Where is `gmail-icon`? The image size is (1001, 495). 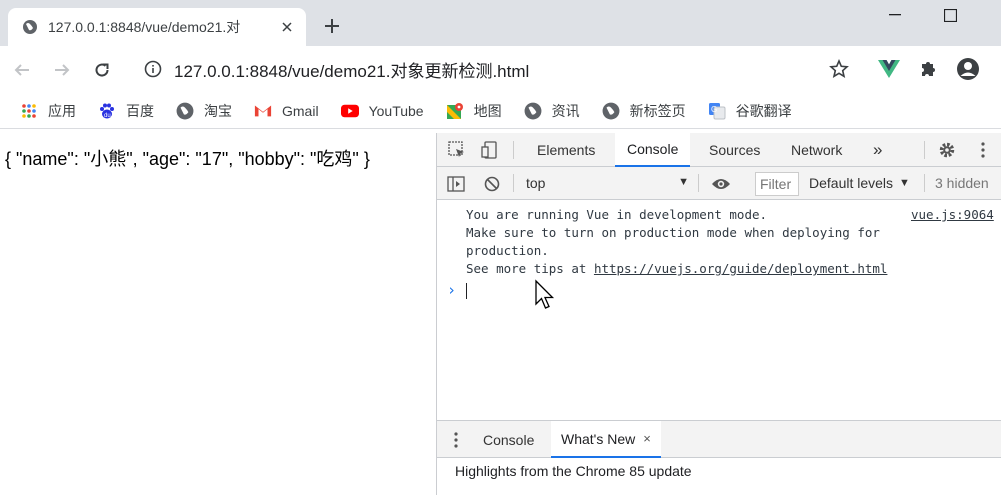 gmail-icon is located at coordinates (263, 111).